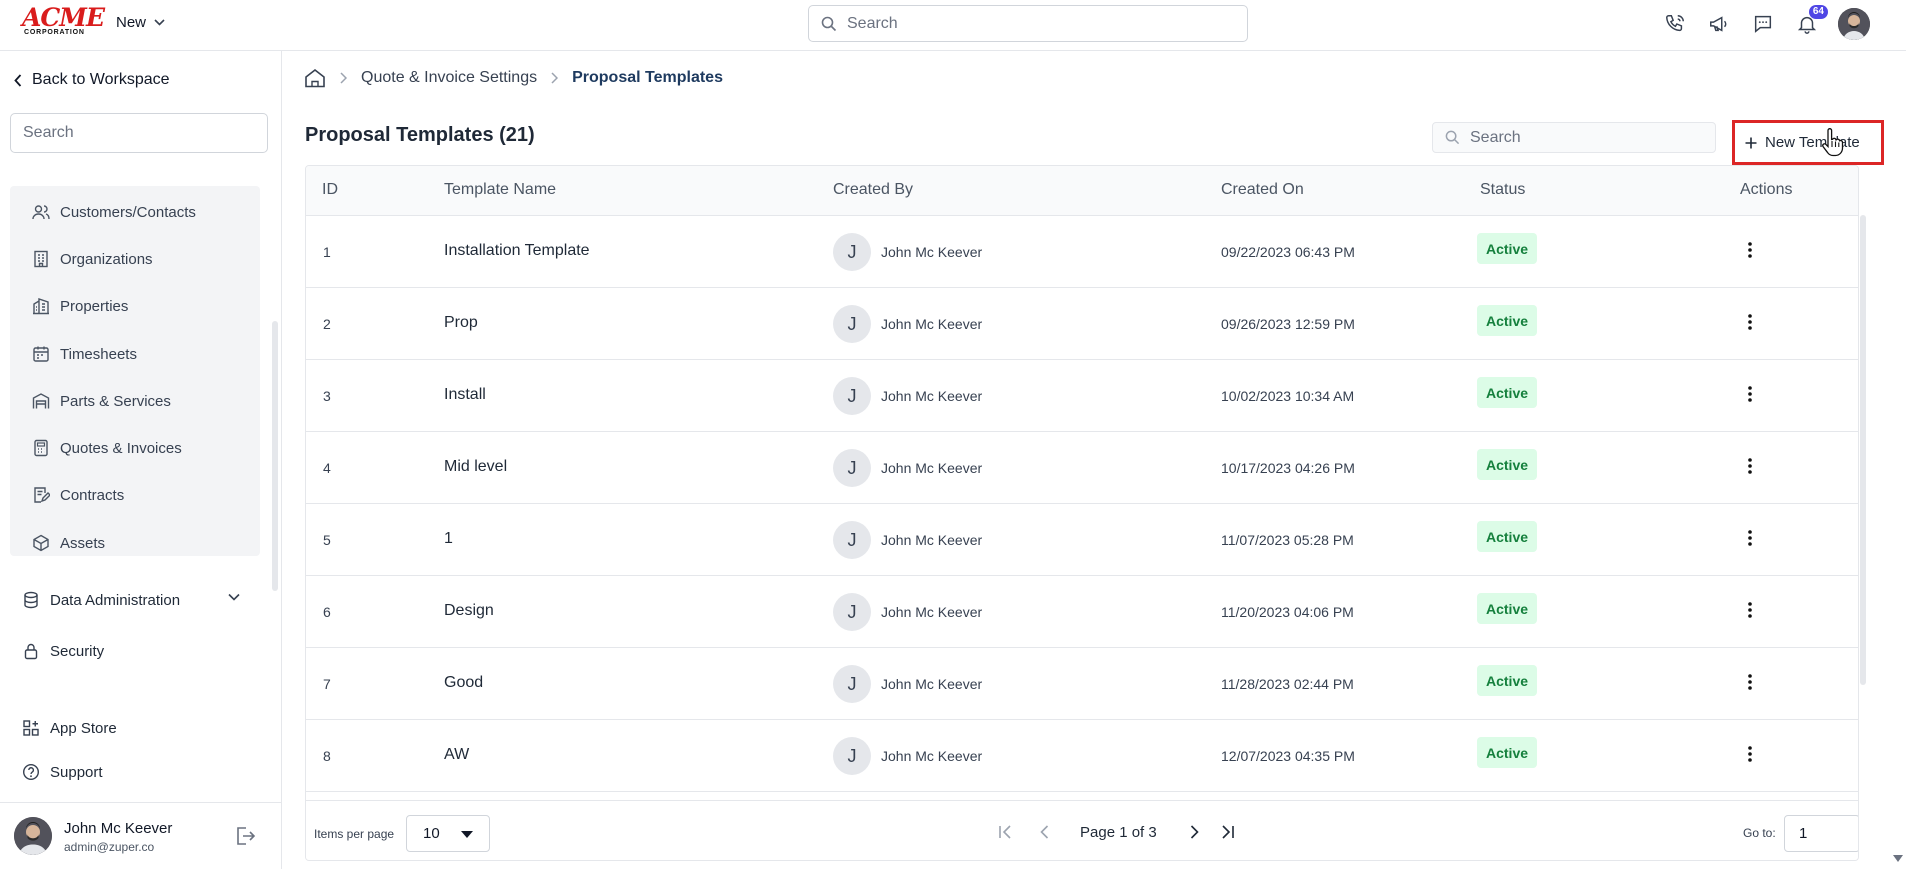 This screenshot has height=869, width=1906. What do you see at coordinates (1288, 324) in the screenshot?
I see `row-created-on: 09/26/2023 12:59 PM` at bounding box center [1288, 324].